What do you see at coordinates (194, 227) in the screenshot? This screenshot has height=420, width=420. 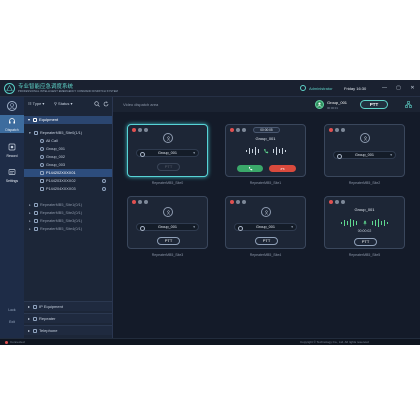 I see `chevron-down-icon: ▾` at bounding box center [194, 227].